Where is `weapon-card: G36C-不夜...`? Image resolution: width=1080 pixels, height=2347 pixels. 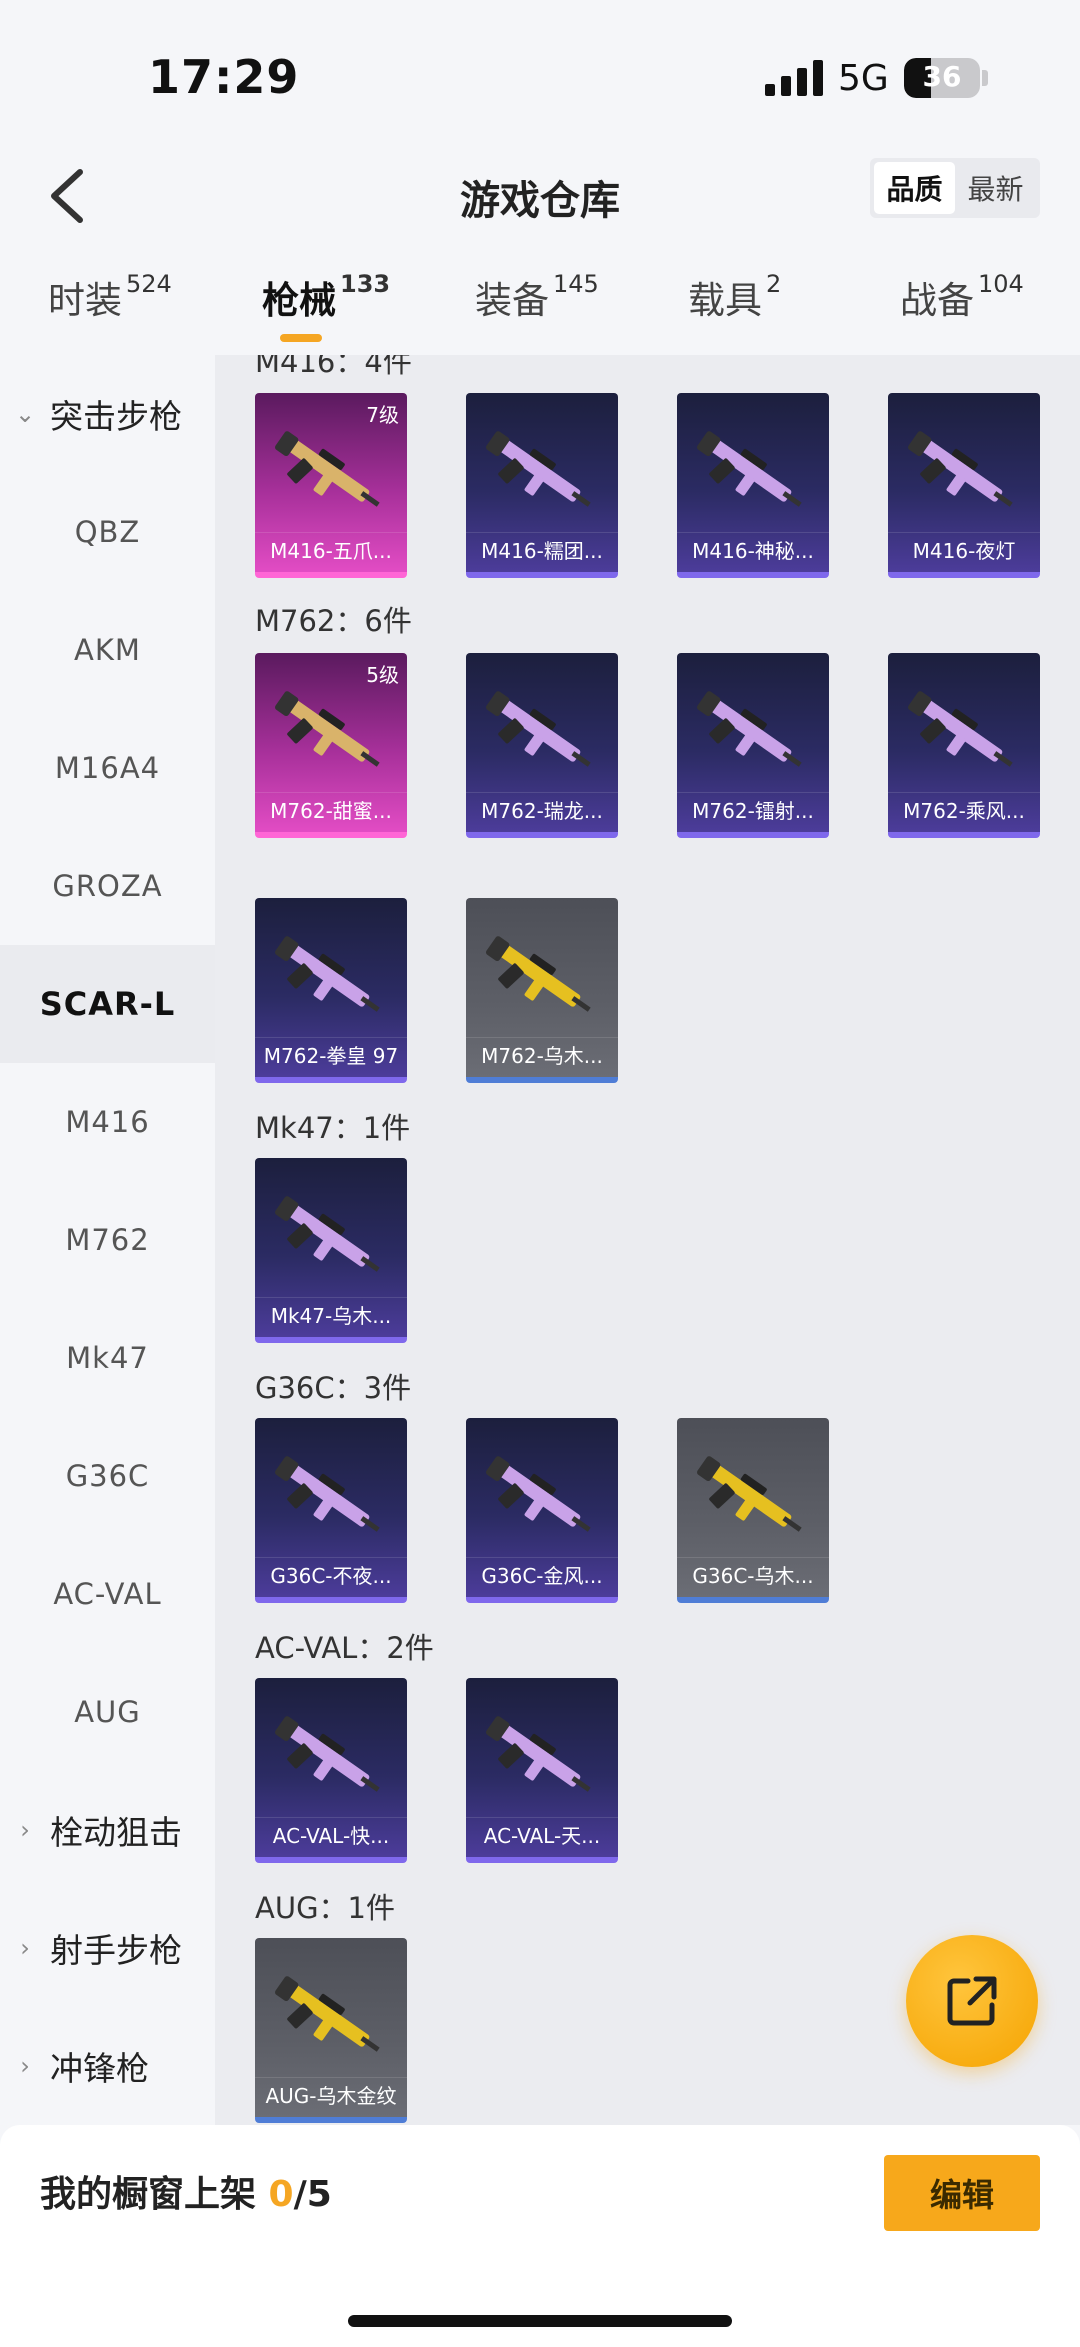
weapon-card: G36C-不夜... is located at coordinates (331, 1510).